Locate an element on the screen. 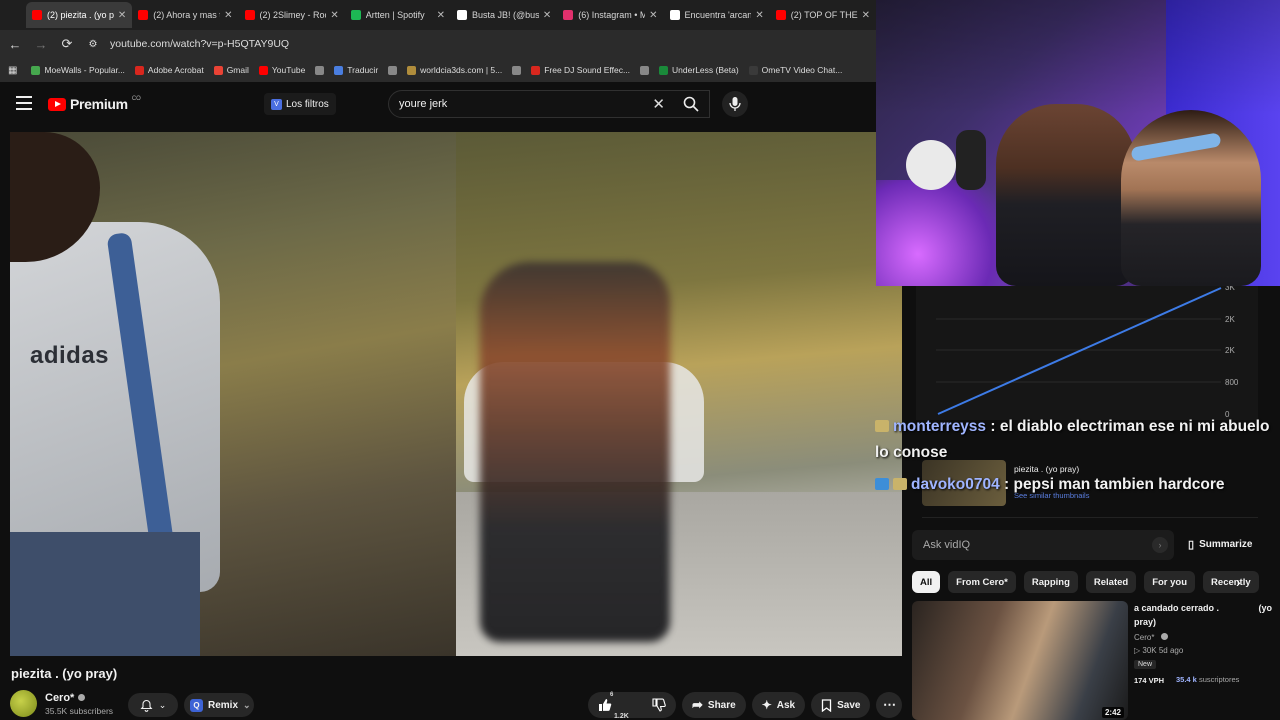 This screenshot has width=1280, height=720. bookmark-item: YouTube is located at coordinates (281, 70).